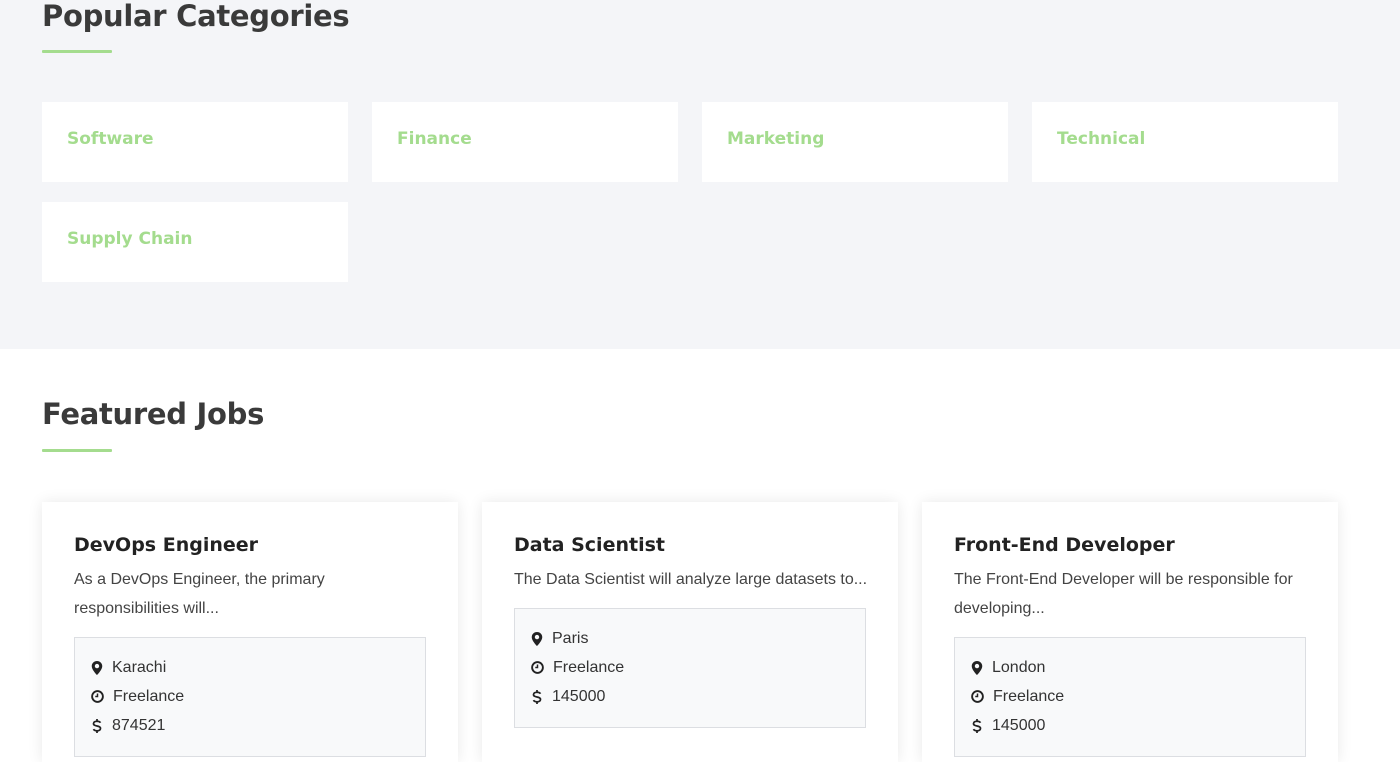  What do you see at coordinates (1019, 667) in the screenshot?
I see `job-location: London` at bounding box center [1019, 667].